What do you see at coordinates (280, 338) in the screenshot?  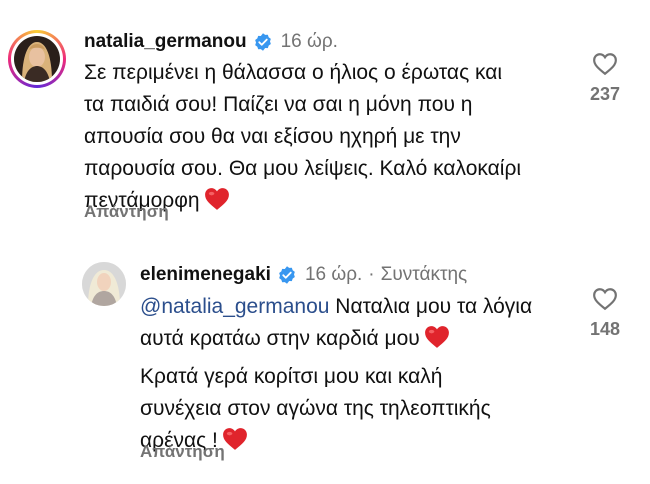 I see `comment-line-text: αυτά κρατάω στην καρδιά μου` at bounding box center [280, 338].